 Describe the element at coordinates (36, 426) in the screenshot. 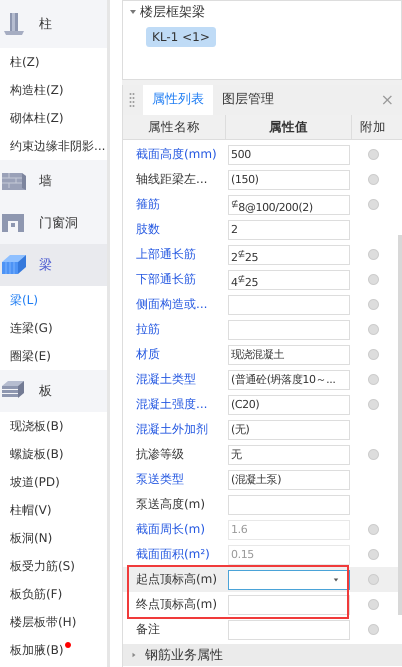

I see `sidebar-item: 现浇板(B)` at that location.